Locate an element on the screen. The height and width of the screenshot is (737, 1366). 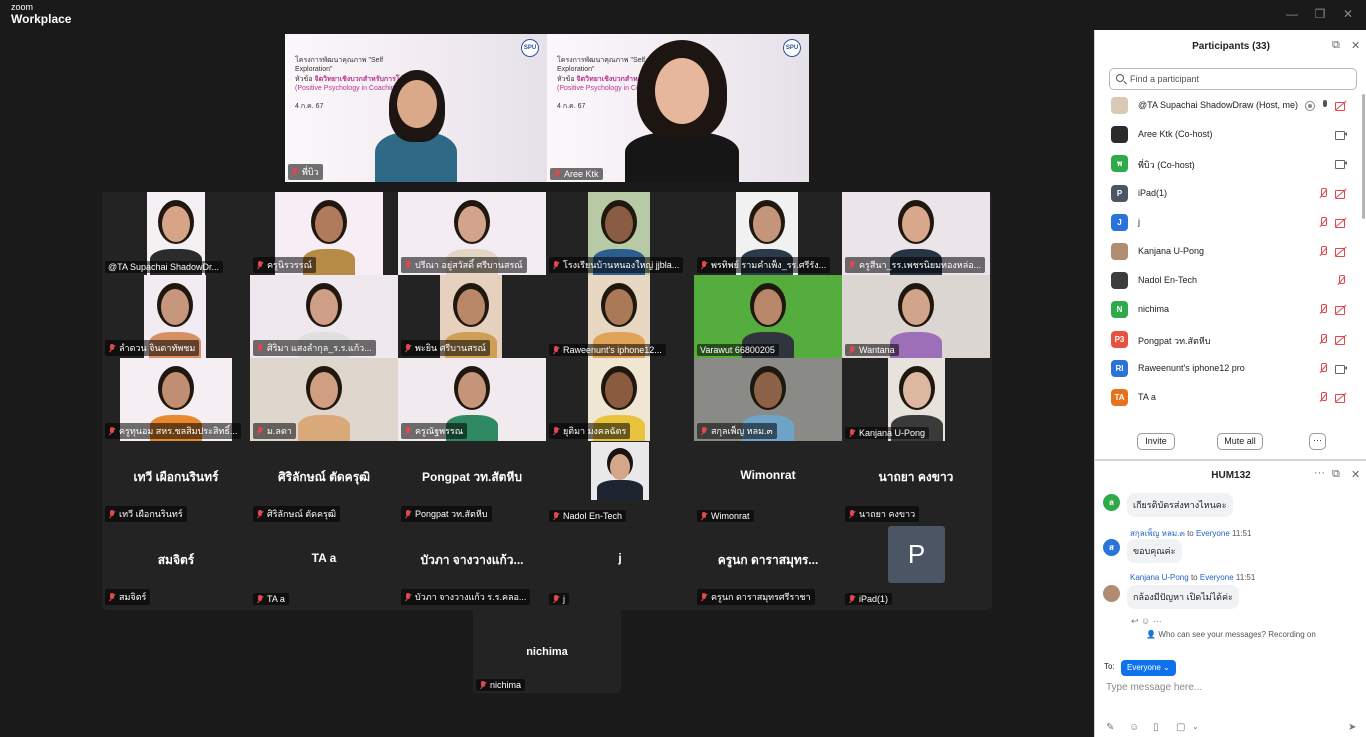
participant-row: PiPad(1) is located at coordinates (1228, 194).